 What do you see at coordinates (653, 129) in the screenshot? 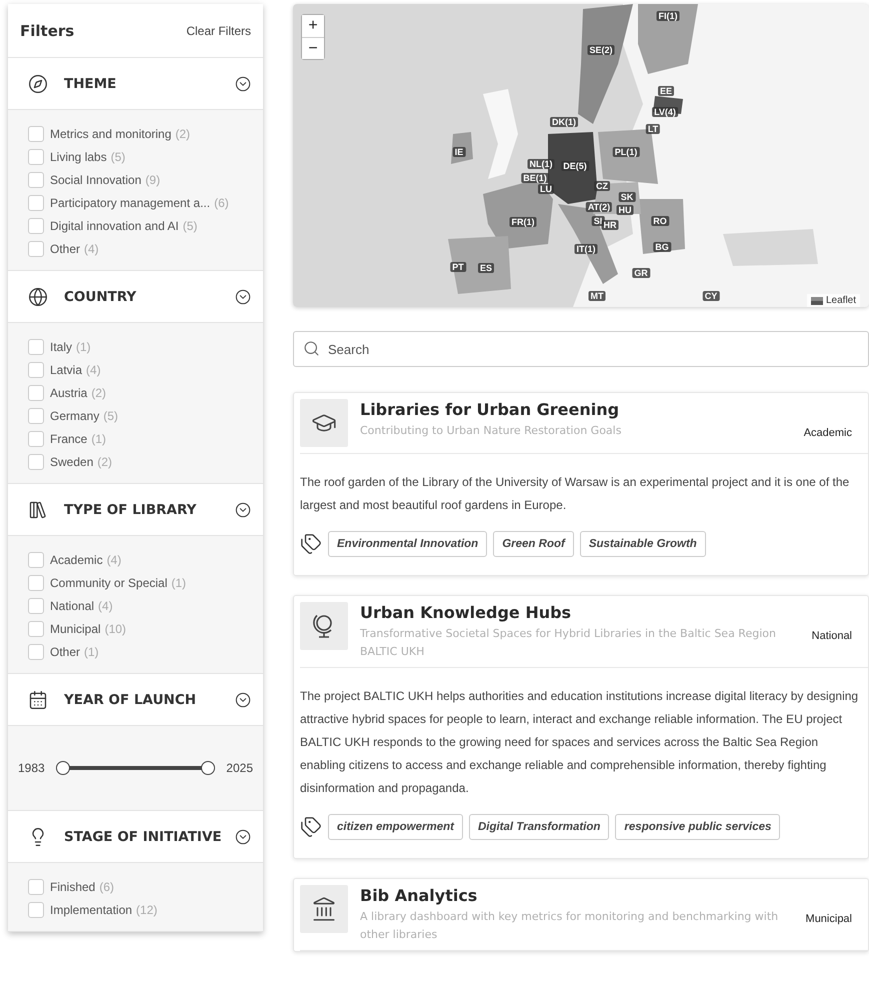
I see `country-label: LT` at bounding box center [653, 129].